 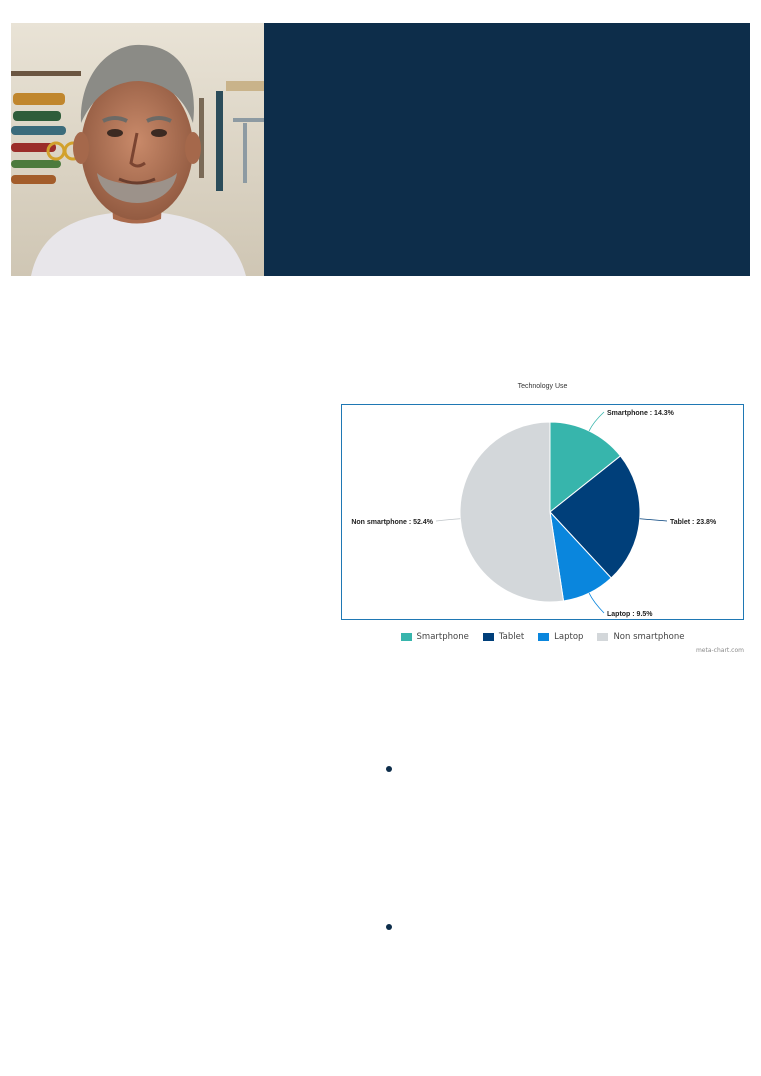 I want to click on legend-label: Tablet, so click(x=511, y=637).